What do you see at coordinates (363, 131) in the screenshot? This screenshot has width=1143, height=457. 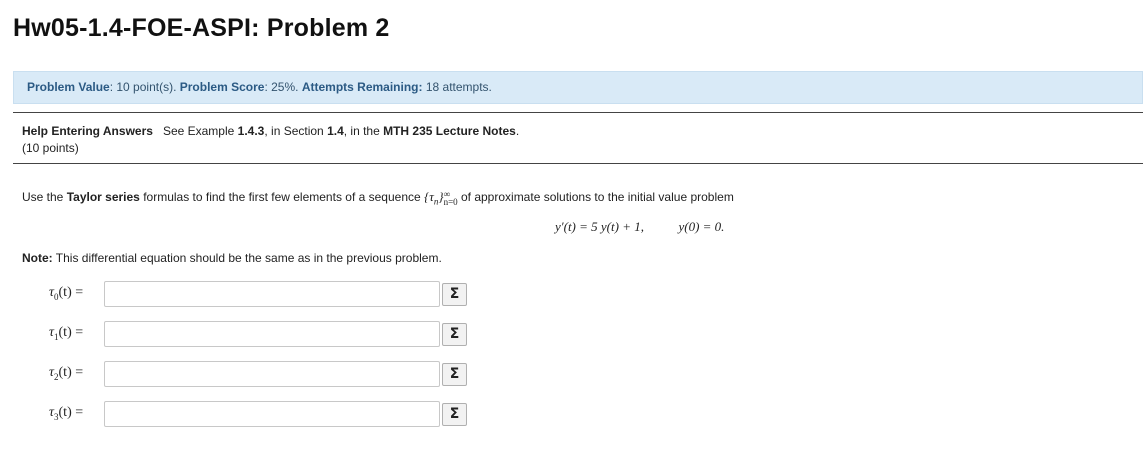 I see `help-text-3: , in the` at bounding box center [363, 131].